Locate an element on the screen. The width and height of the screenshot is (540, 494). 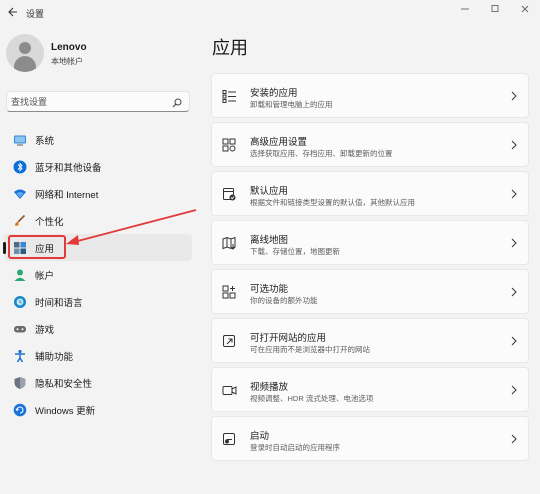
accessibility-icon is located at coordinates (20, 356).